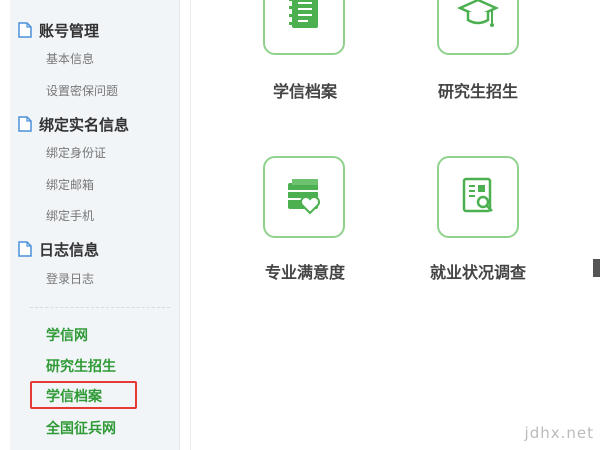 This screenshot has height=450, width=600. Describe the element at coordinates (83, 395) in the screenshot. I see `highlight-box` at that location.